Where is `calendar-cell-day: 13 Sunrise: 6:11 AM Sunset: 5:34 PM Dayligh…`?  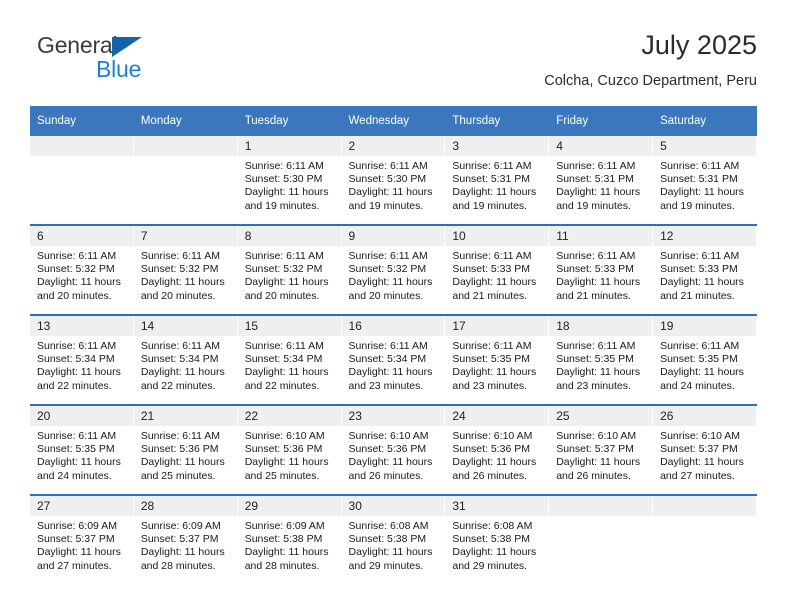
calendar-cell-day: 13 Sunrise: 6:11 AM Sunset: 5:34 PM Dayligh… is located at coordinates (82, 359).